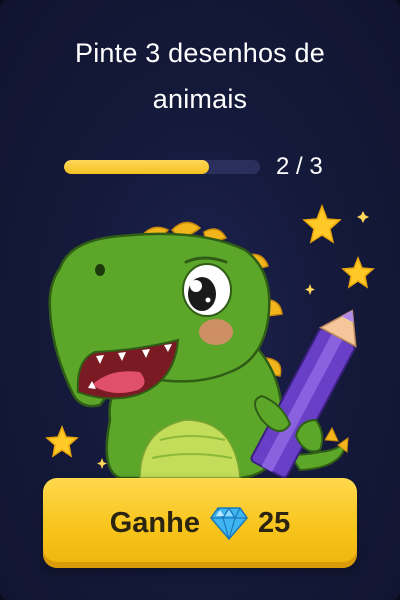 This screenshot has height=600, width=400. I want to click on progress-bar, so click(162, 167).